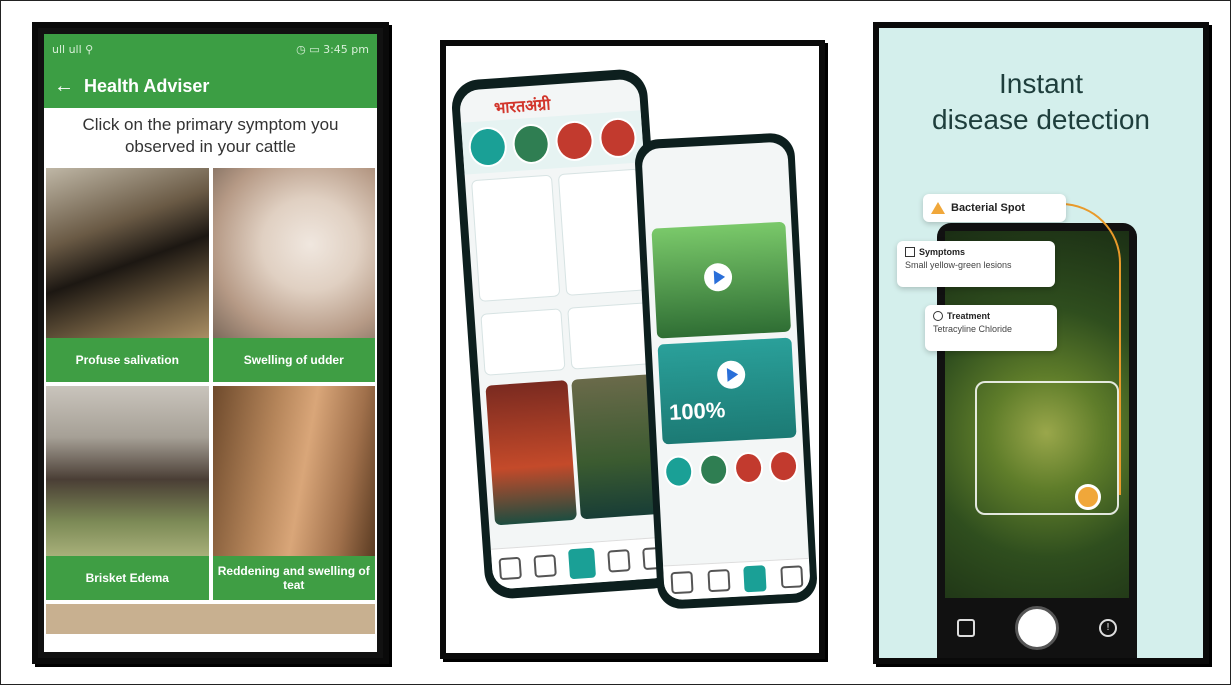 The height and width of the screenshot is (685, 1231). What do you see at coordinates (716, 182) in the screenshot?
I see `header-area` at bounding box center [716, 182].